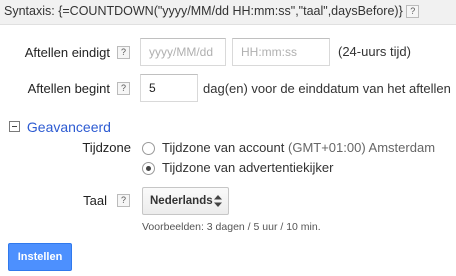 The height and width of the screenshot is (276, 456). I want to click on collapse-icon, so click(14, 126).